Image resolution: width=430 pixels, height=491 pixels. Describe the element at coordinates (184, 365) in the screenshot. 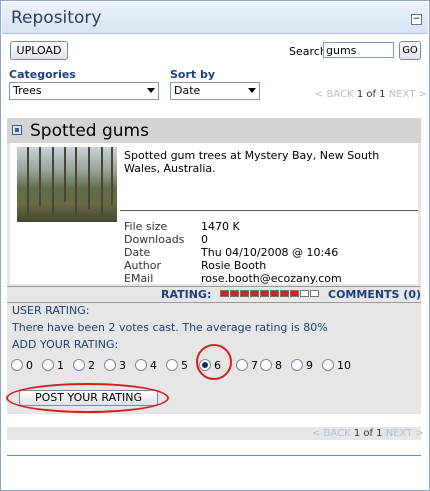

I see `radio-label: 5` at that location.